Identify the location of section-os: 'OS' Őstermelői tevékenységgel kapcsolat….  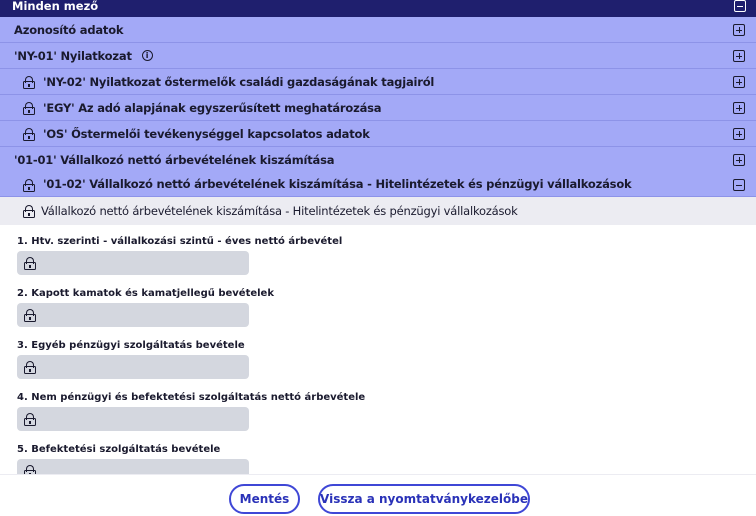
(378, 134).